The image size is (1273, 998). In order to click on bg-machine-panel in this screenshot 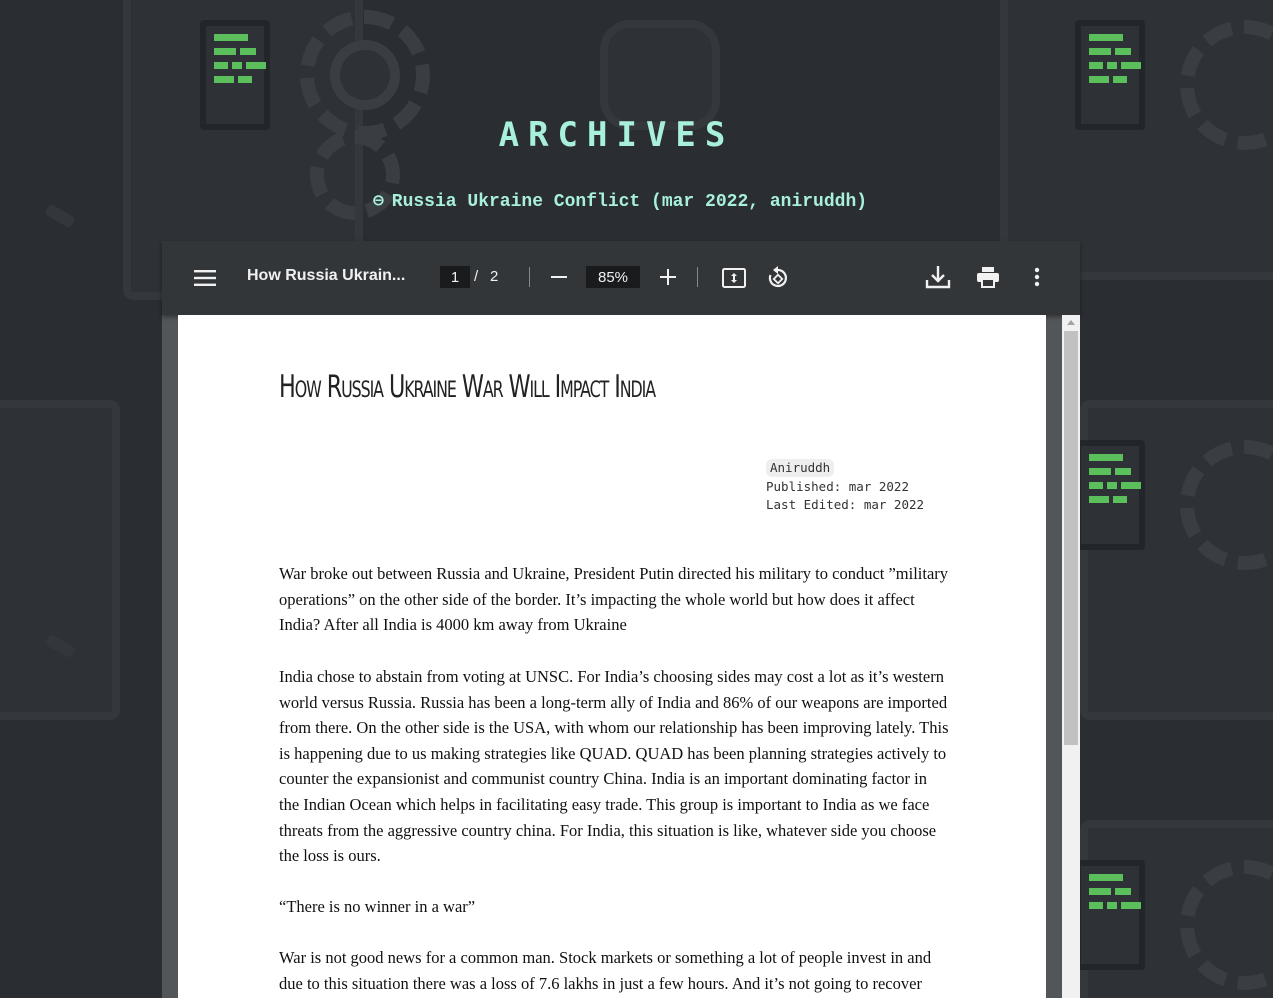, I will do `click(60, 560)`.